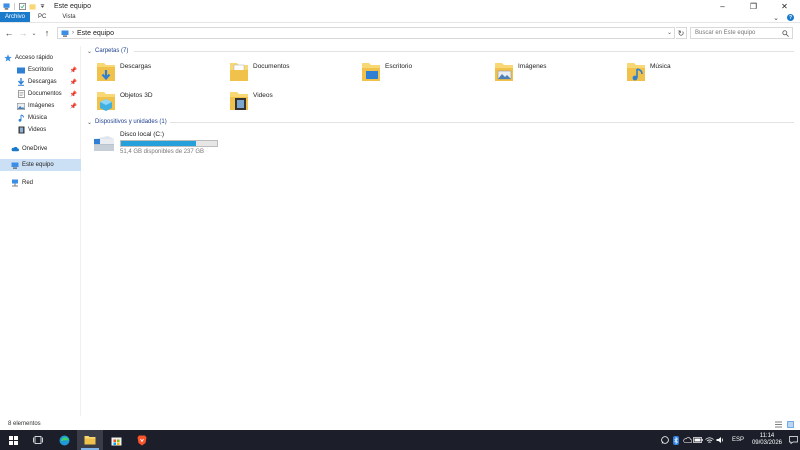  Describe the element at coordinates (40, 149) in the screenshot. I see `sidebar-item-onedrive: OneDrive` at that location.